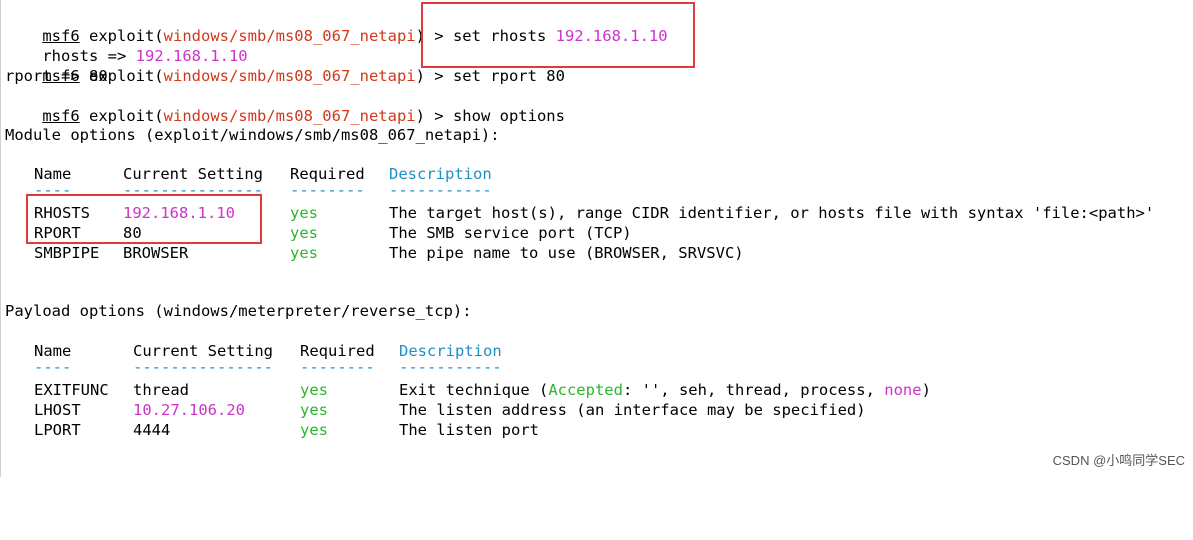 The height and width of the screenshot is (540, 1193). I want to click on option-description: The SMB service port (TCP), so click(510, 233).